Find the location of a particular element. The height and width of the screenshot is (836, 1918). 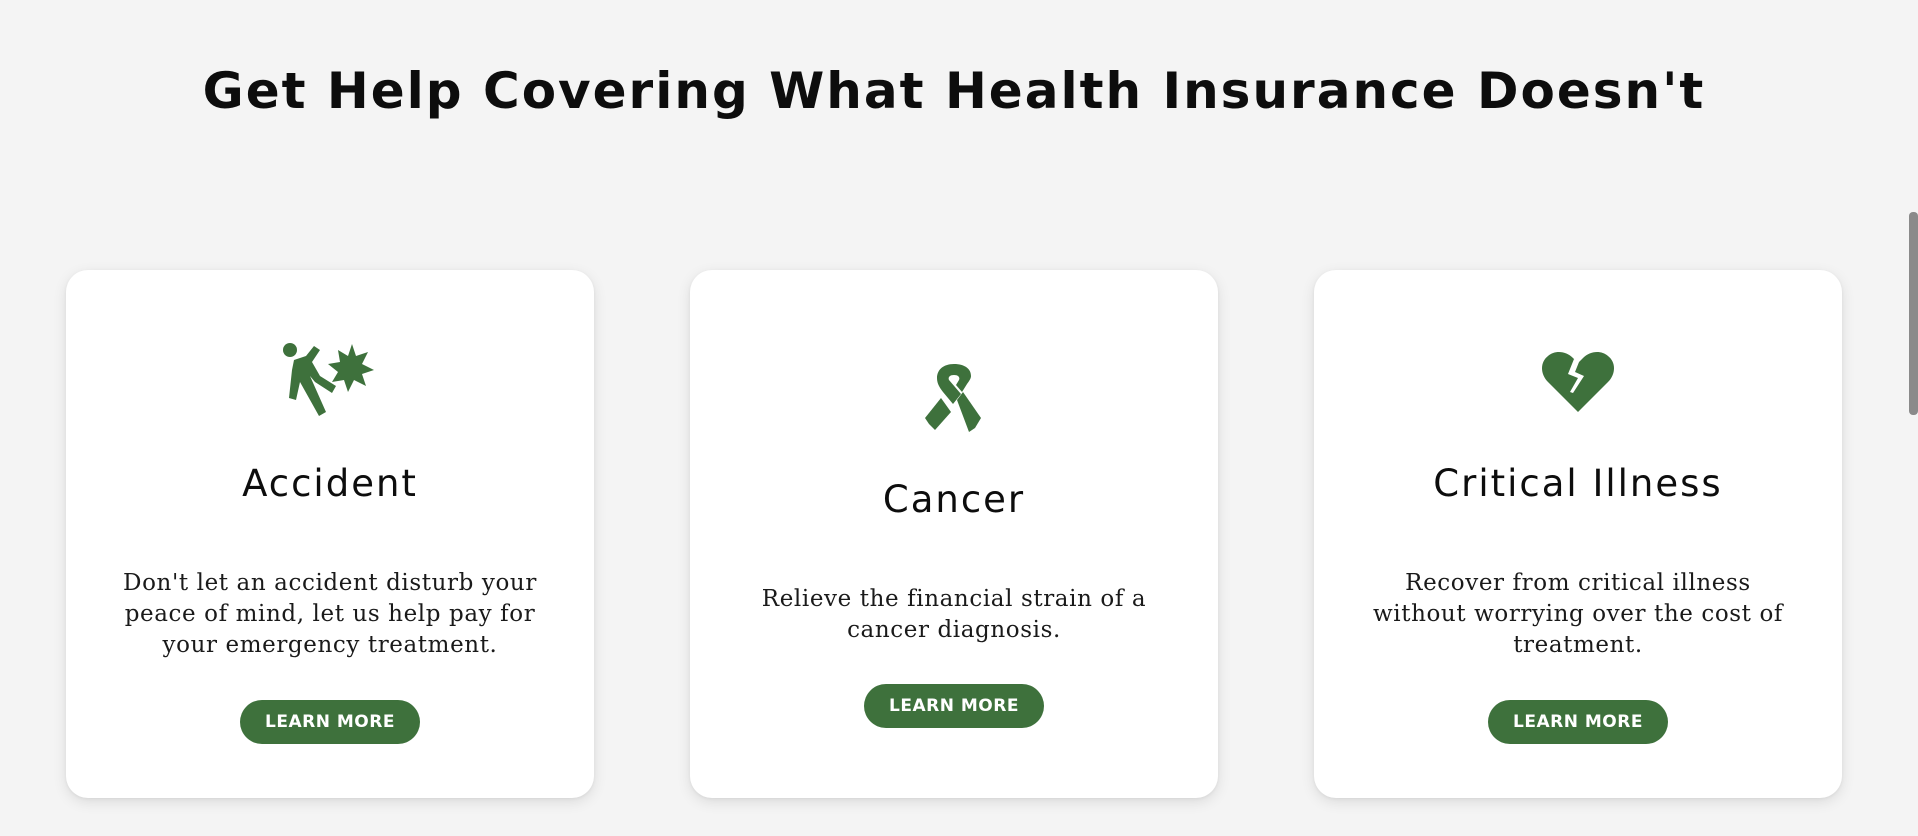

accident-fall-icon is located at coordinates (330, 380).